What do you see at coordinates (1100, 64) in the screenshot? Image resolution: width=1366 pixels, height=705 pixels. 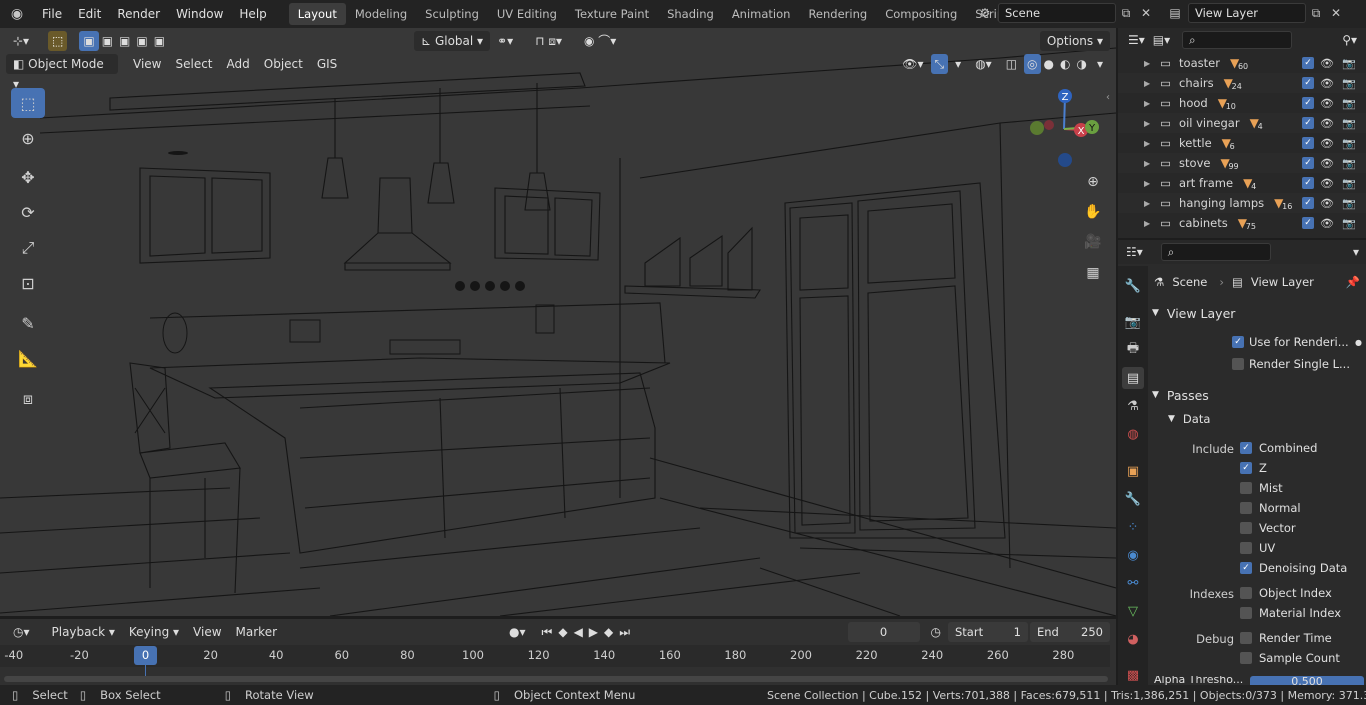 I see `shading-dropdown-icon: ▾` at bounding box center [1100, 64].